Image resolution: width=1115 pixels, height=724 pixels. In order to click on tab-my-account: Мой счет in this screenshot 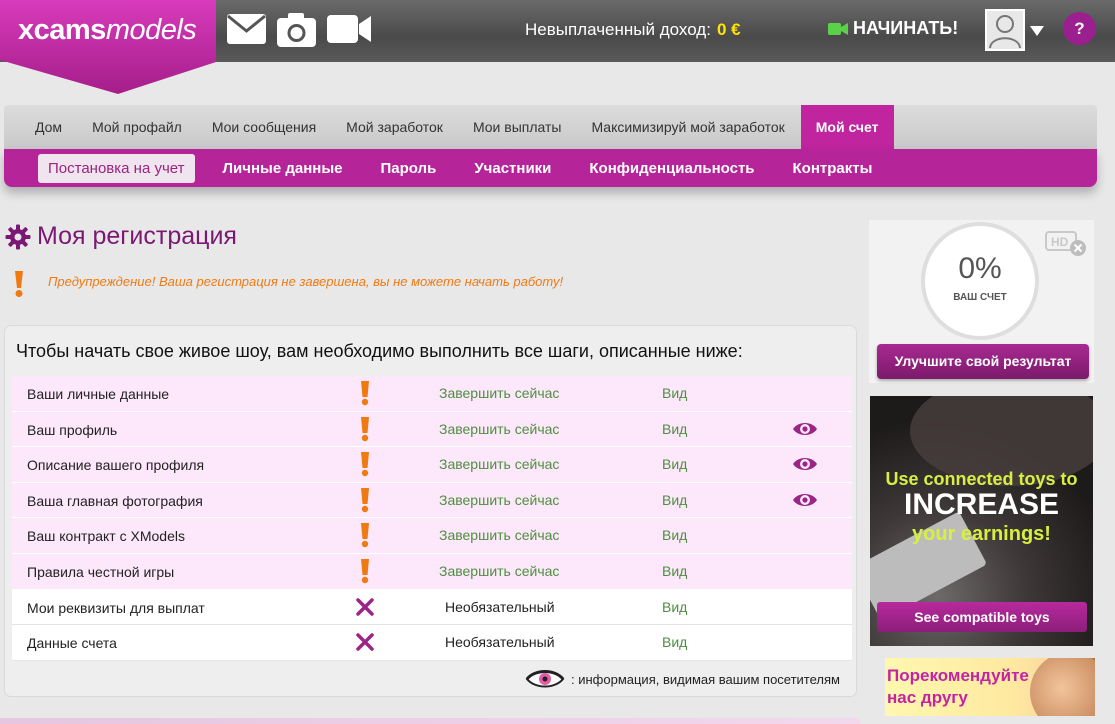, I will do `click(847, 127)`.